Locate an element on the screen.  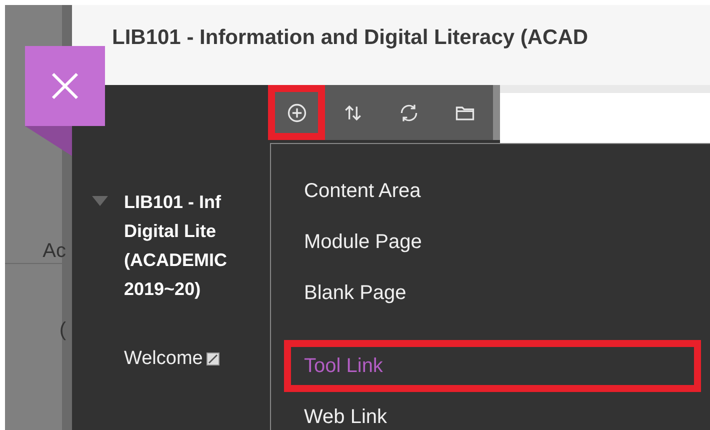
close-icon is located at coordinates (65, 86).